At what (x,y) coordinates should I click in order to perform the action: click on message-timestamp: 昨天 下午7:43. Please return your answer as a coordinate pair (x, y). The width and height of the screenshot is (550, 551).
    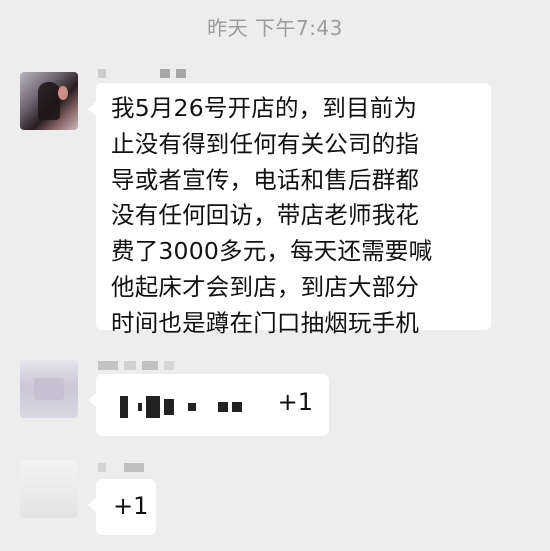
    Looking at the image, I should click on (275, 28).